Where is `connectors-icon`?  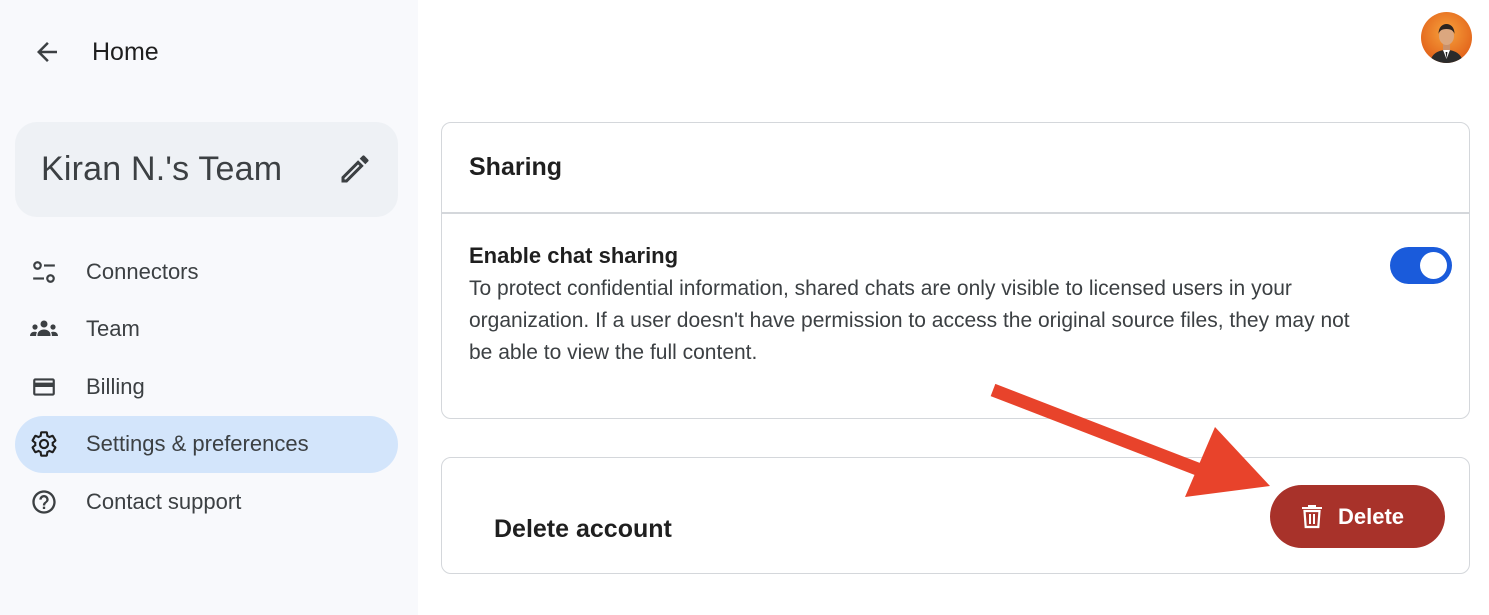
connectors-icon is located at coordinates (44, 272).